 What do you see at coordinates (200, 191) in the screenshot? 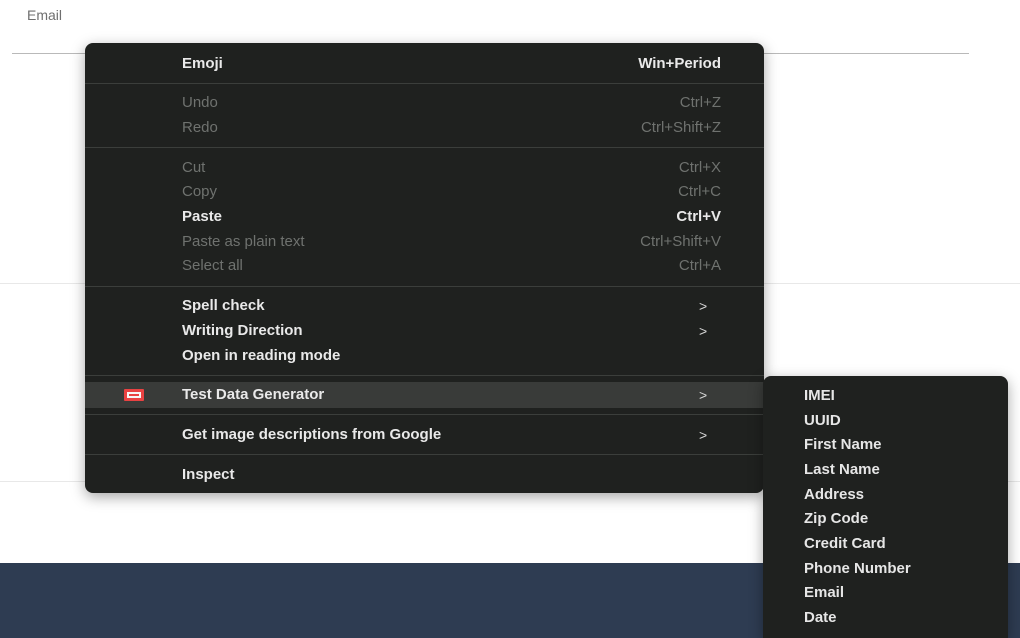
I see `menu-item-label: Copy` at bounding box center [200, 191].